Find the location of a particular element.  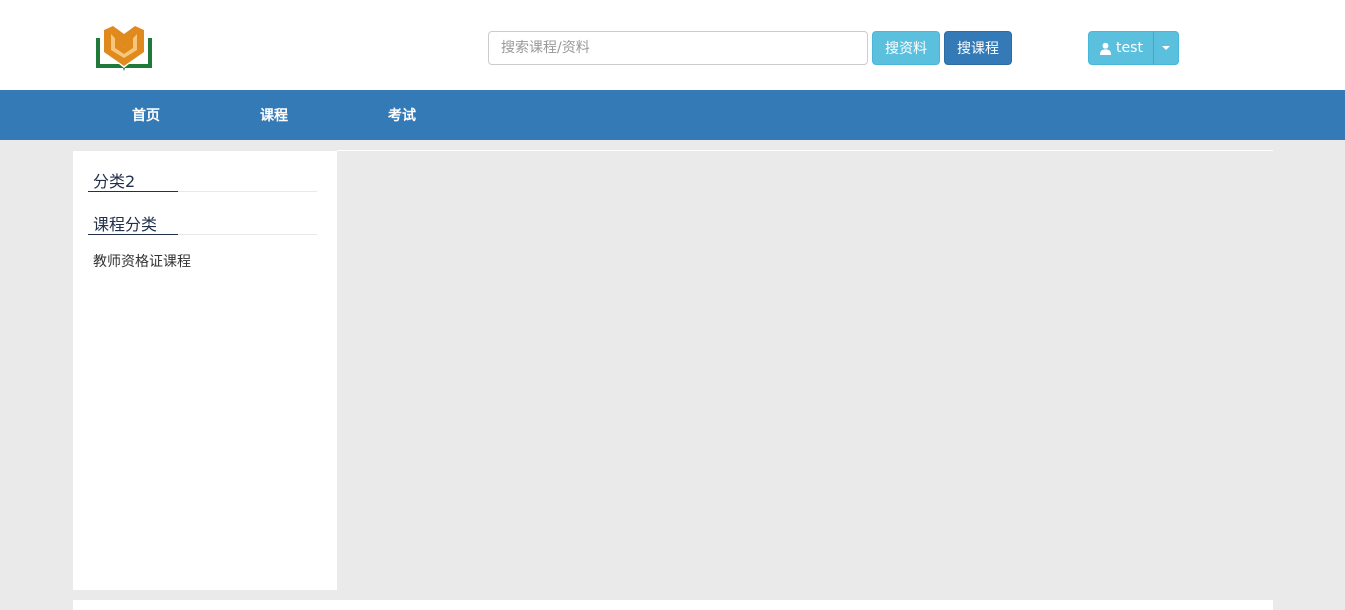

course-category-label: 课程分类 is located at coordinates (125, 224).